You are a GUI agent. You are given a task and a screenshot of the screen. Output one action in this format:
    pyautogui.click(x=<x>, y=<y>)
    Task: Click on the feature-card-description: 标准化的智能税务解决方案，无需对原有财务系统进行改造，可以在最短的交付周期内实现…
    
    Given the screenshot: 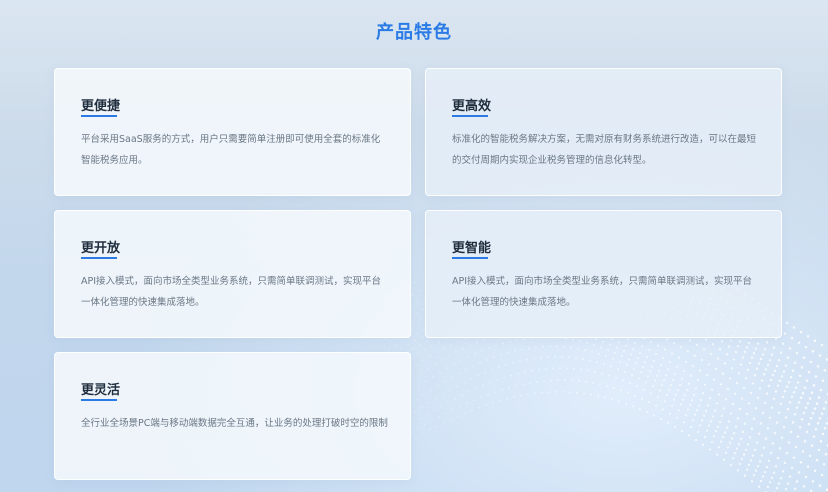 What is the action you would take?
    pyautogui.click(x=604, y=150)
    